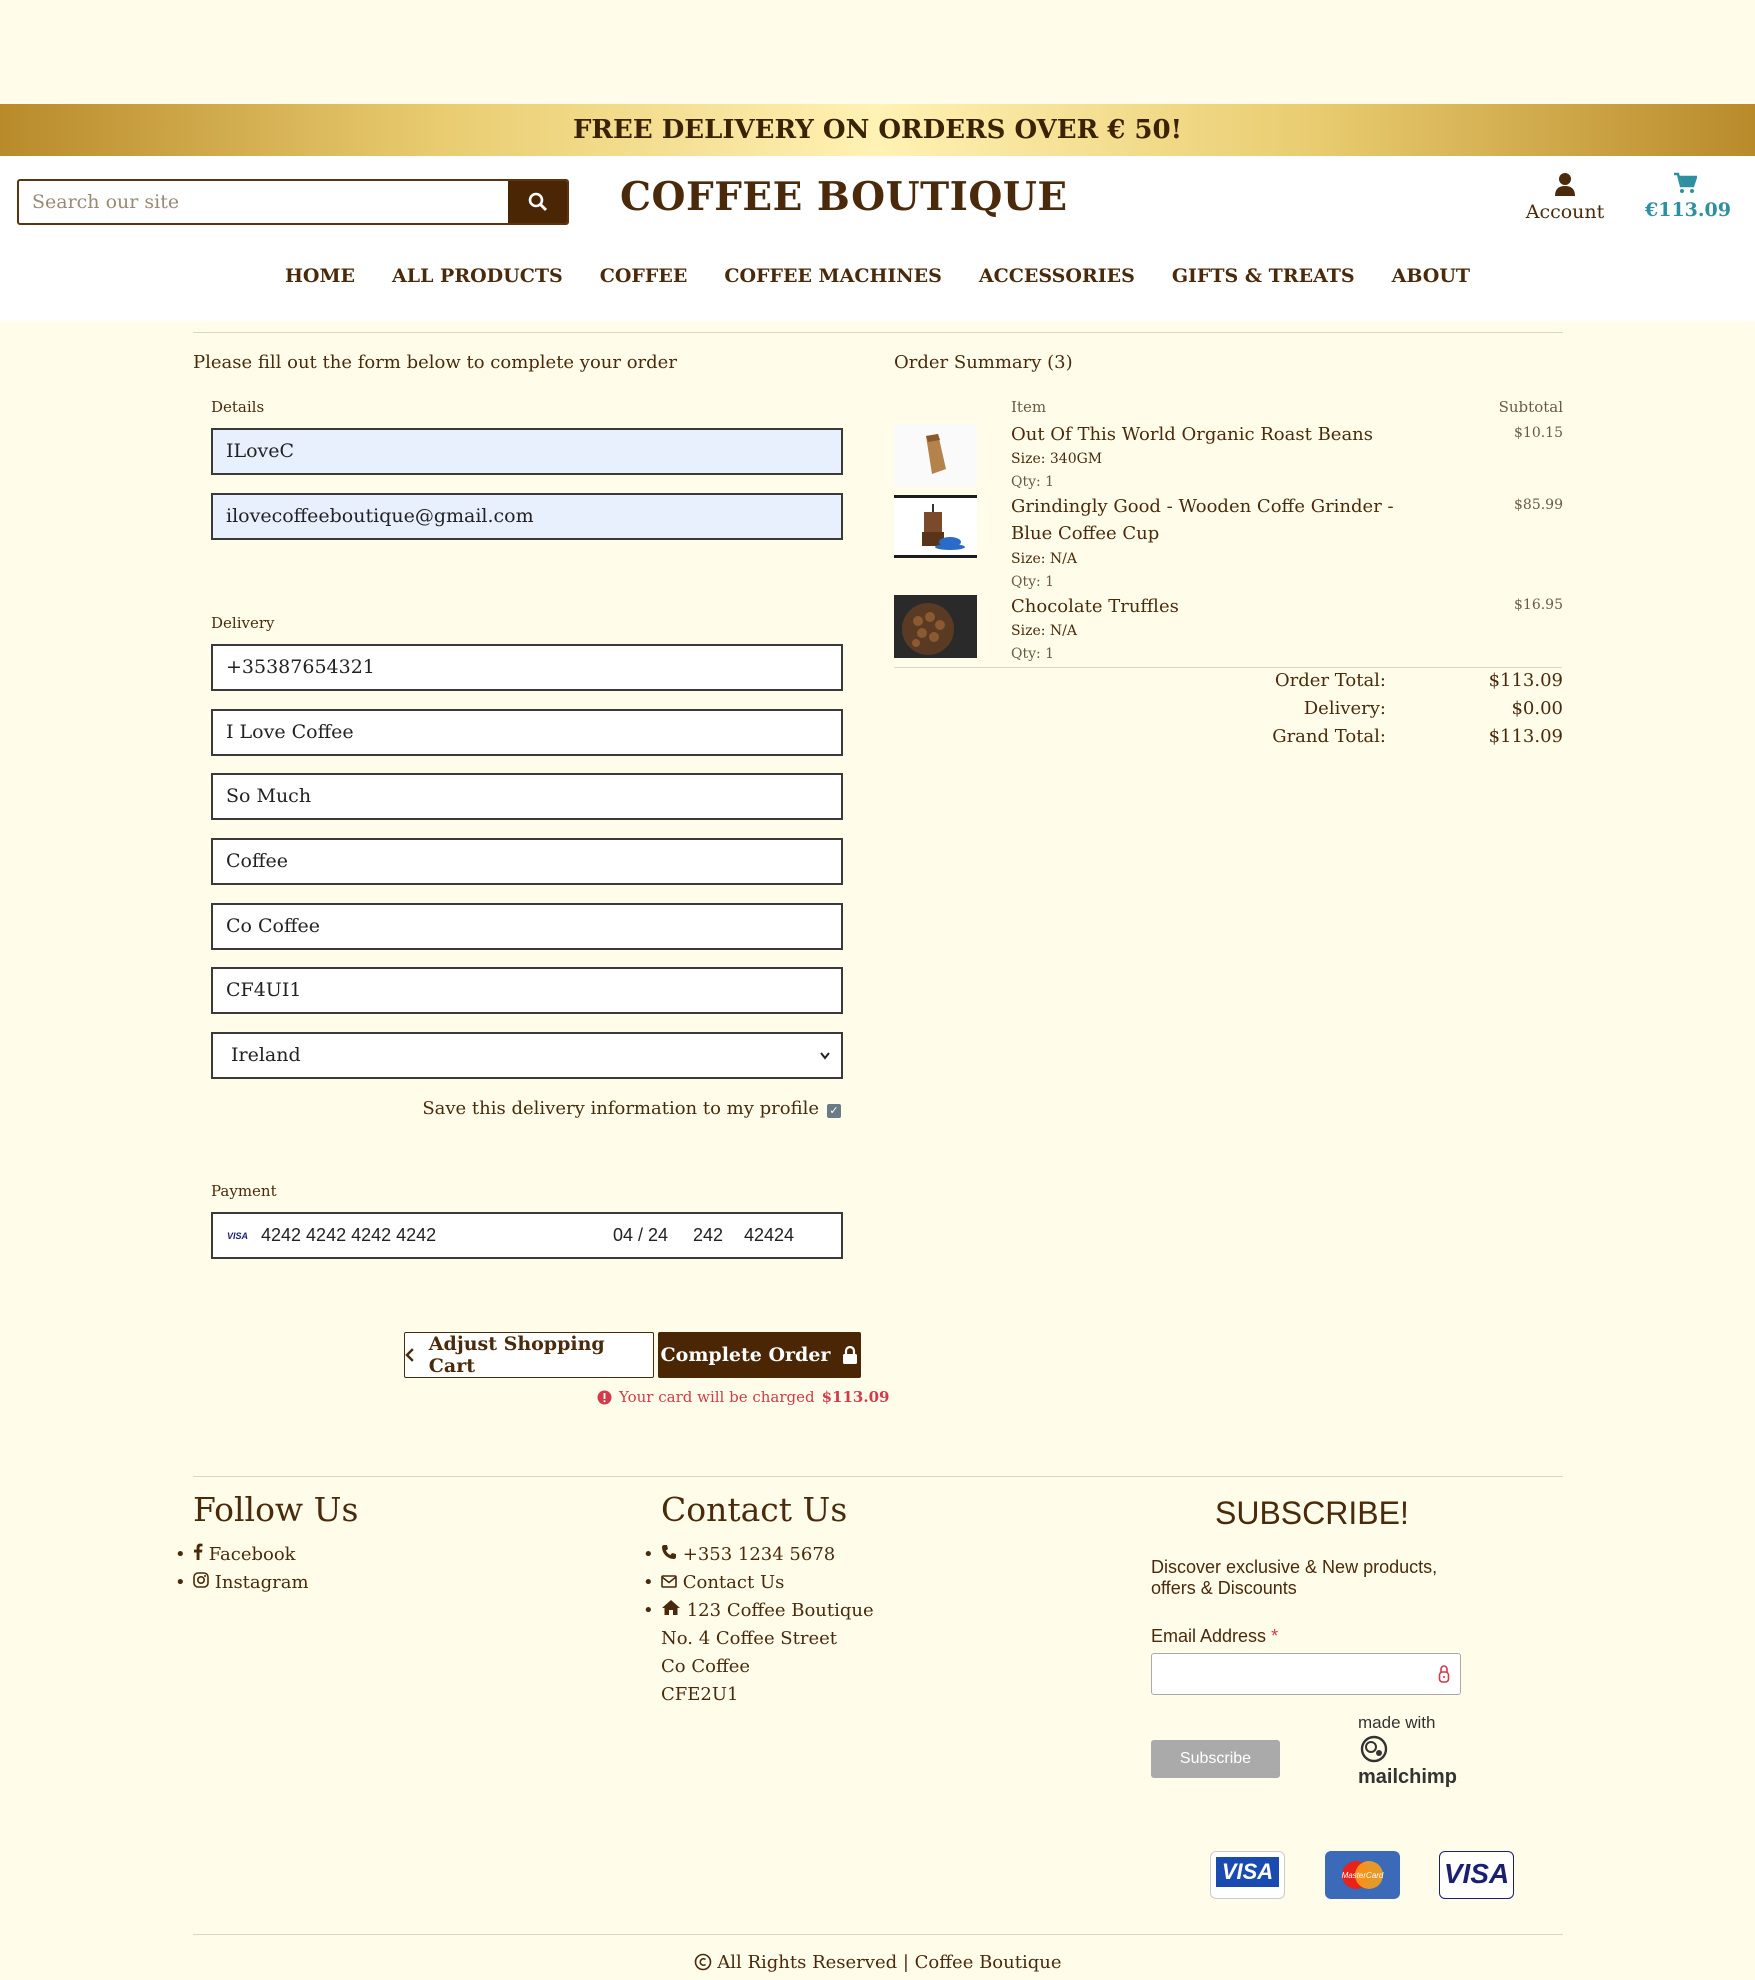  Describe the element at coordinates (1407, 1777) in the screenshot. I see `mailchimp-wordmark: mailchimp` at that location.